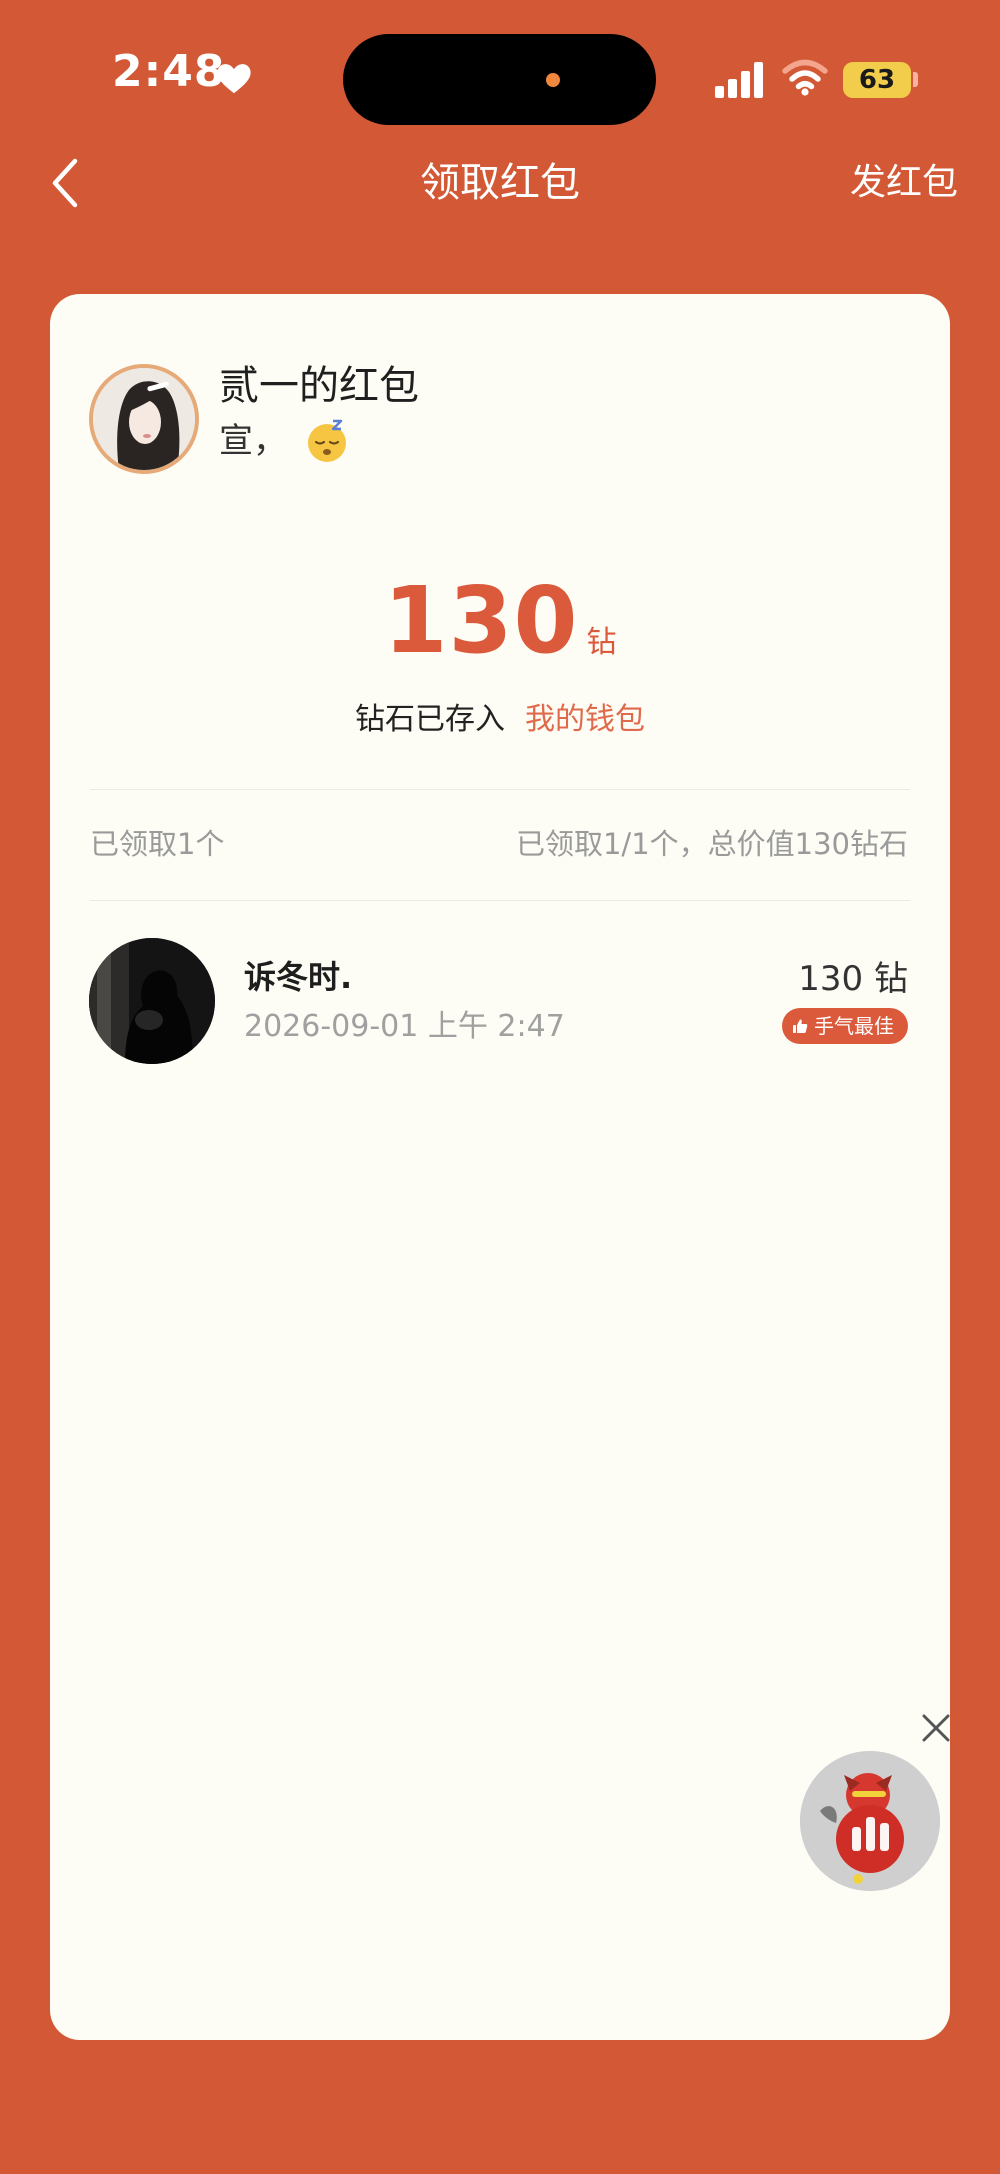 This screenshot has width=1000, height=2174. I want to click on sender-avatar, so click(144, 419).